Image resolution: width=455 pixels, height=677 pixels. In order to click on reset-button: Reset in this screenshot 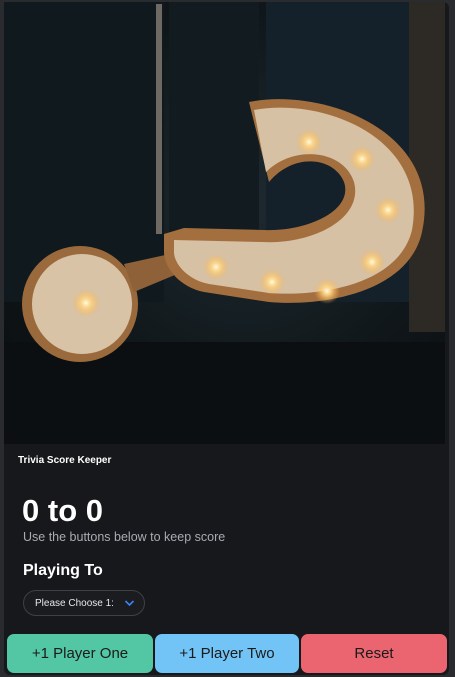, I will do `click(374, 653)`.